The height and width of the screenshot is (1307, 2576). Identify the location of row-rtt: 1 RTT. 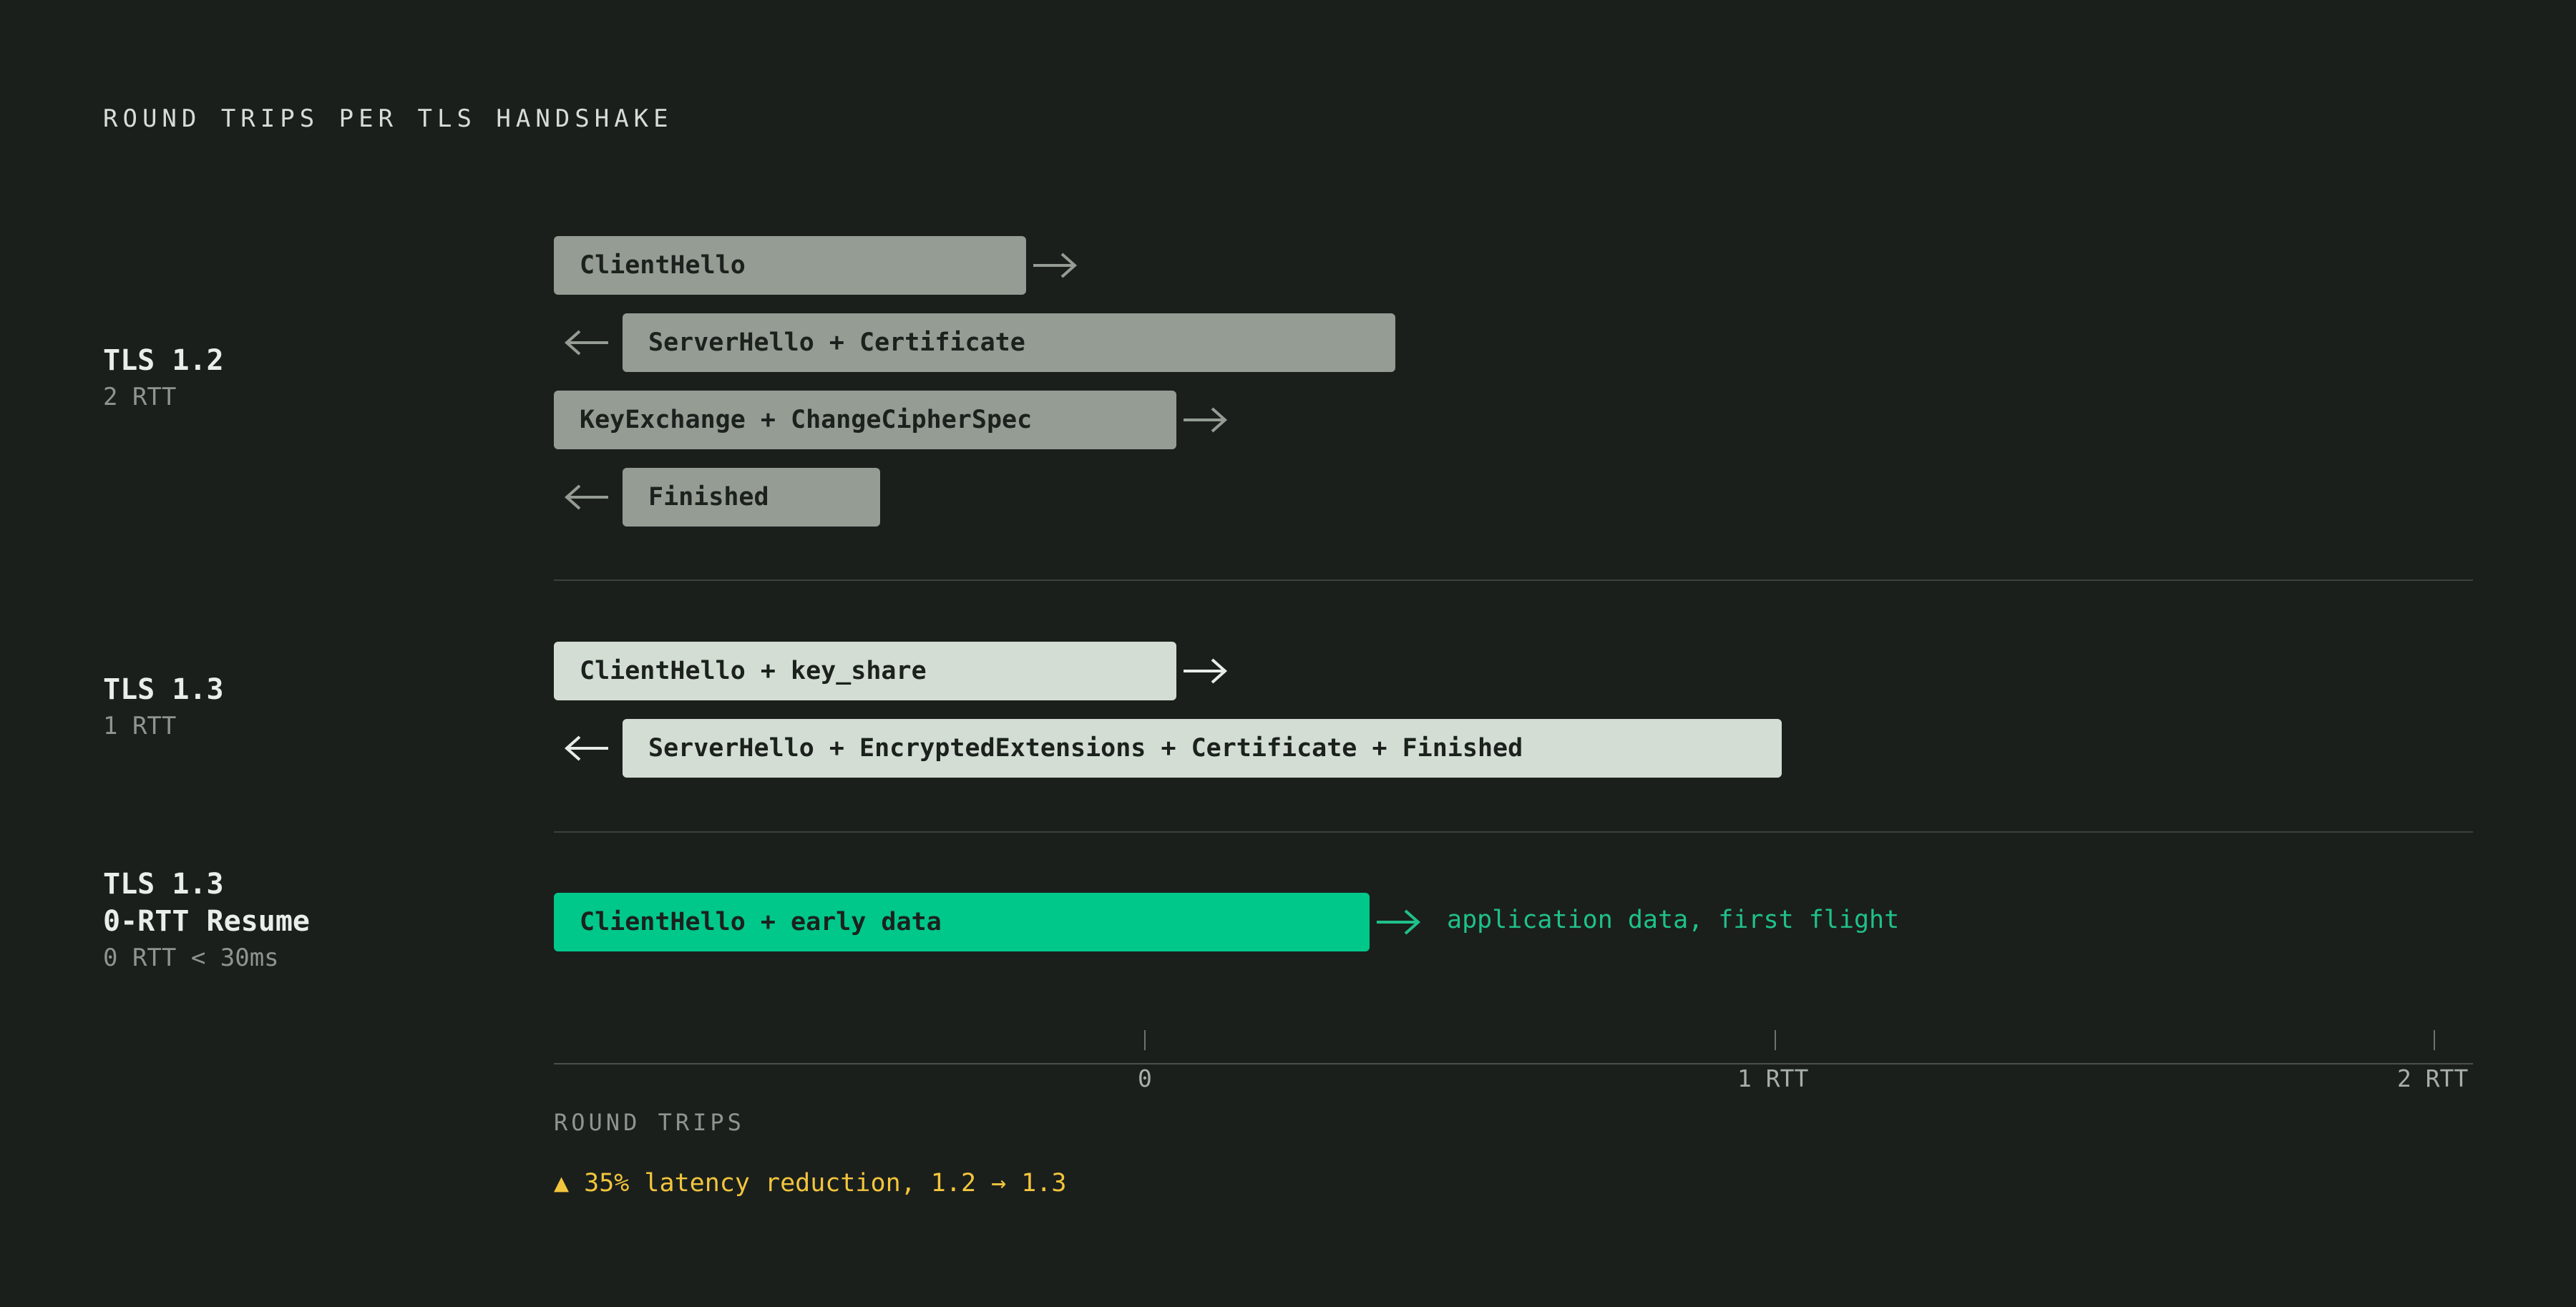
(140, 726).